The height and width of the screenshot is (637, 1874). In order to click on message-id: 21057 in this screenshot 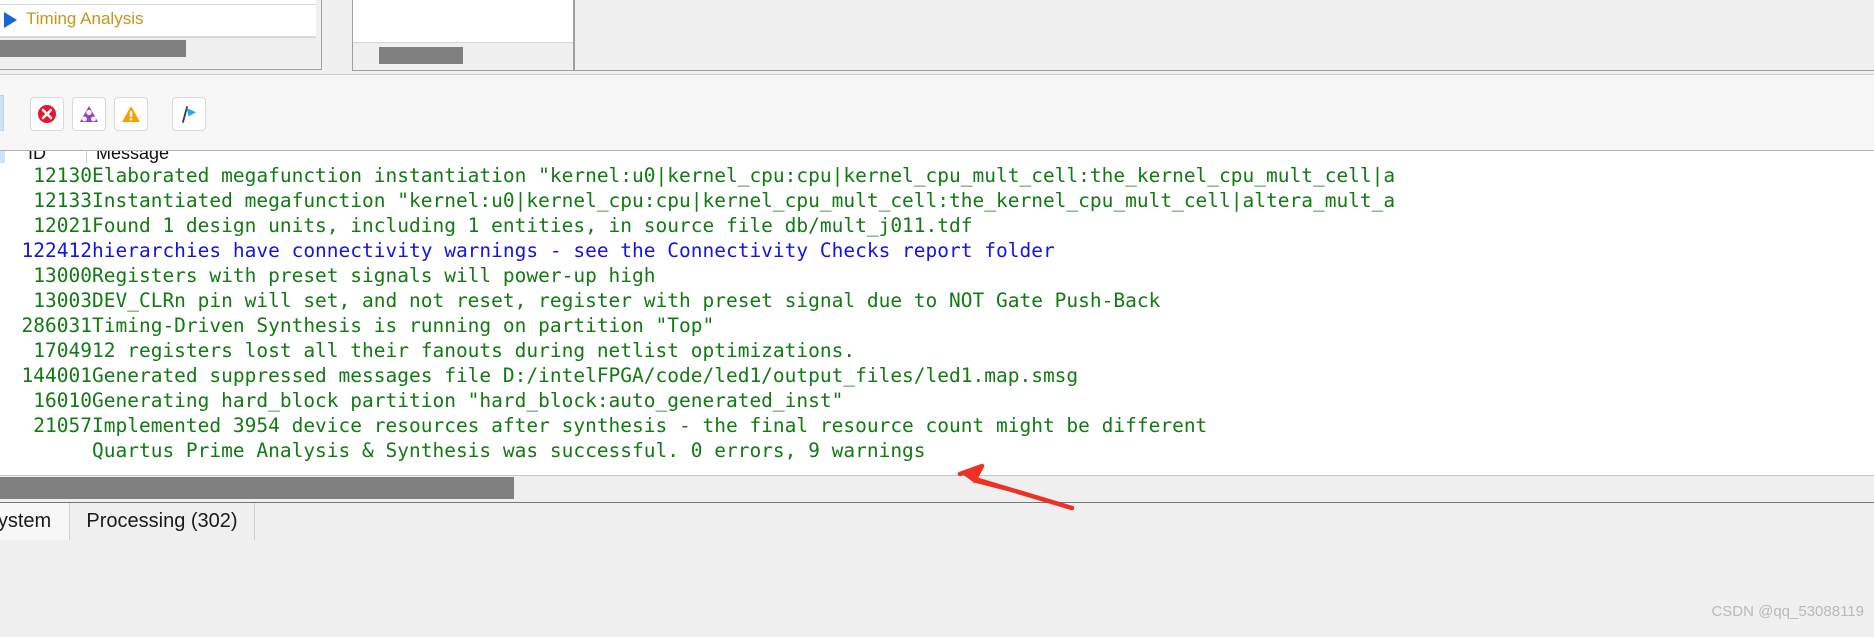, I will do `click(62, 425)`.